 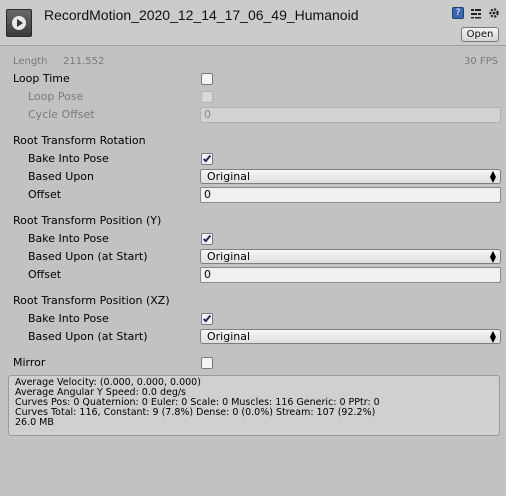 What do you see at coordinates (253, 319) in the screenshot?
I see `position-xz-bake-row: Bake Into Pose` at bounding box center [253, 319].